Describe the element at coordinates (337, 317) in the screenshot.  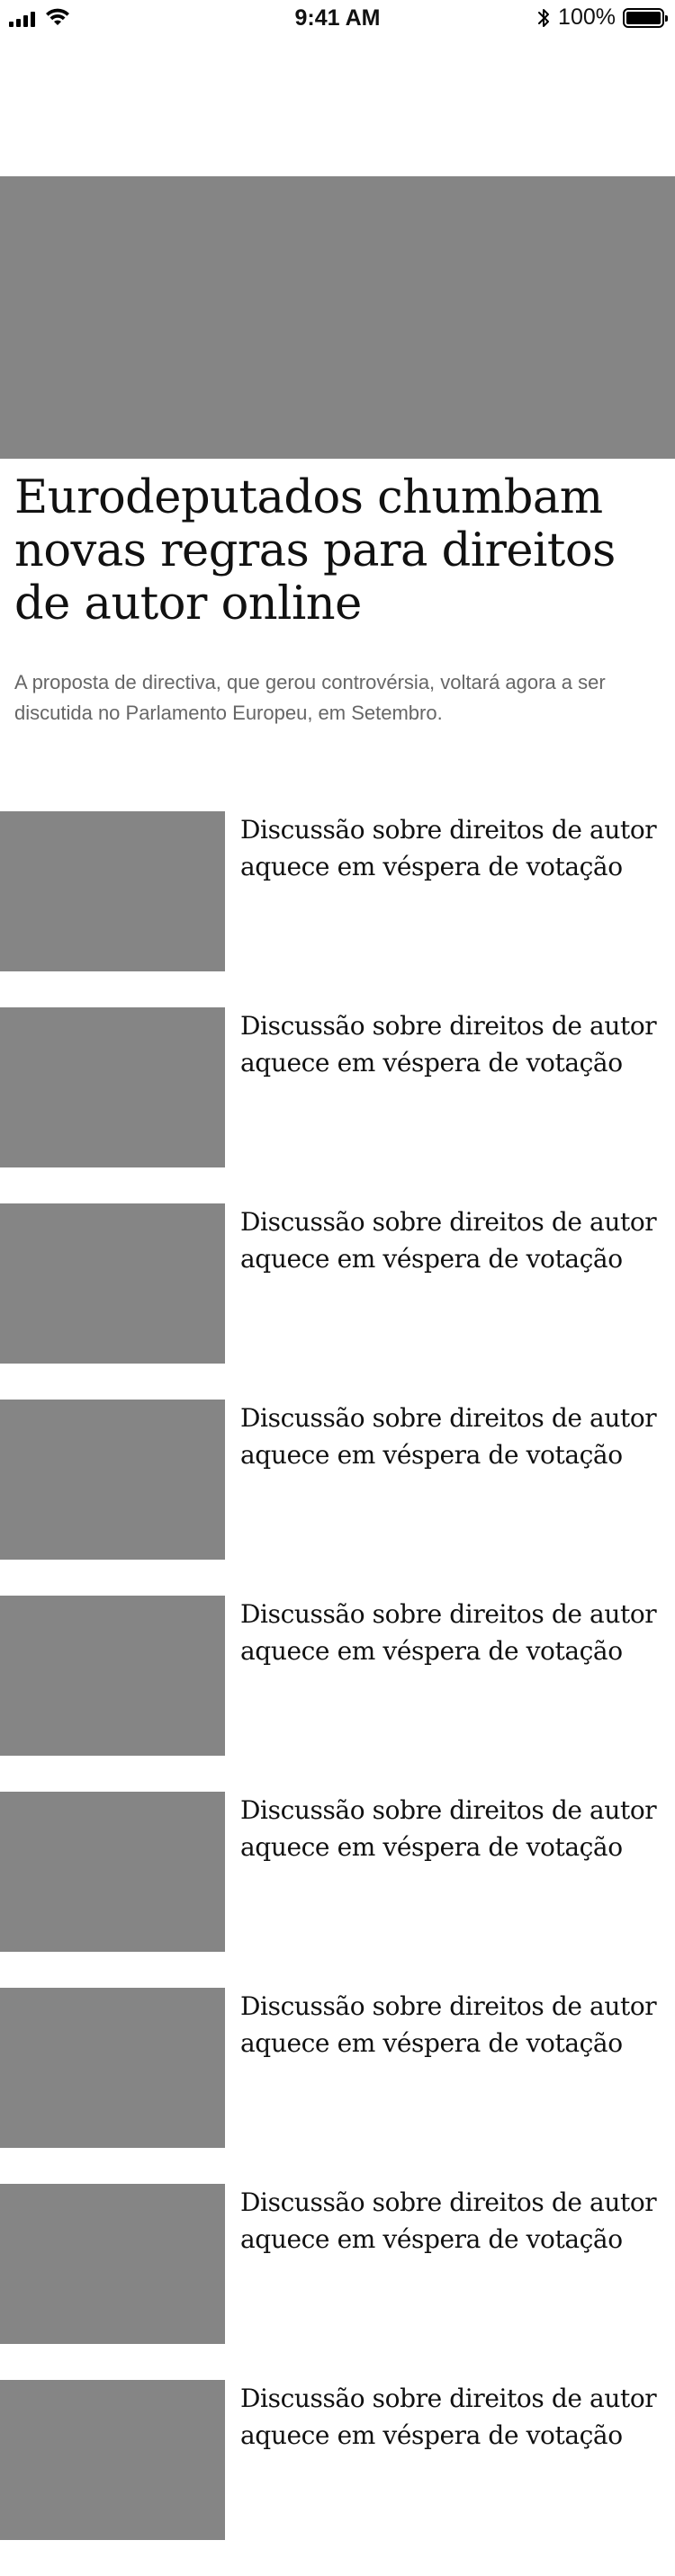
I see `hero-image` at that location.